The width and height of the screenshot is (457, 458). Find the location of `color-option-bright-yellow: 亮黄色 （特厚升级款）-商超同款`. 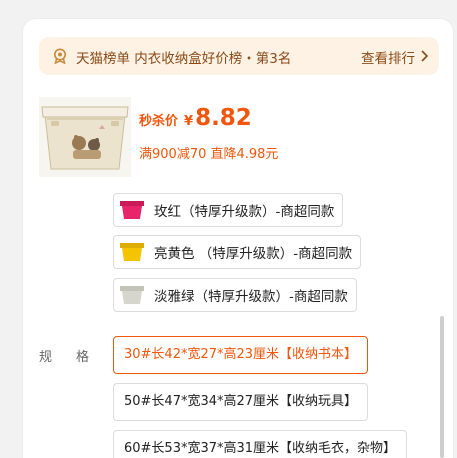

color-option-bright-yellow: 亮黄色 （特厚升级款）-商超同款 is located at coordinates (237, 252).